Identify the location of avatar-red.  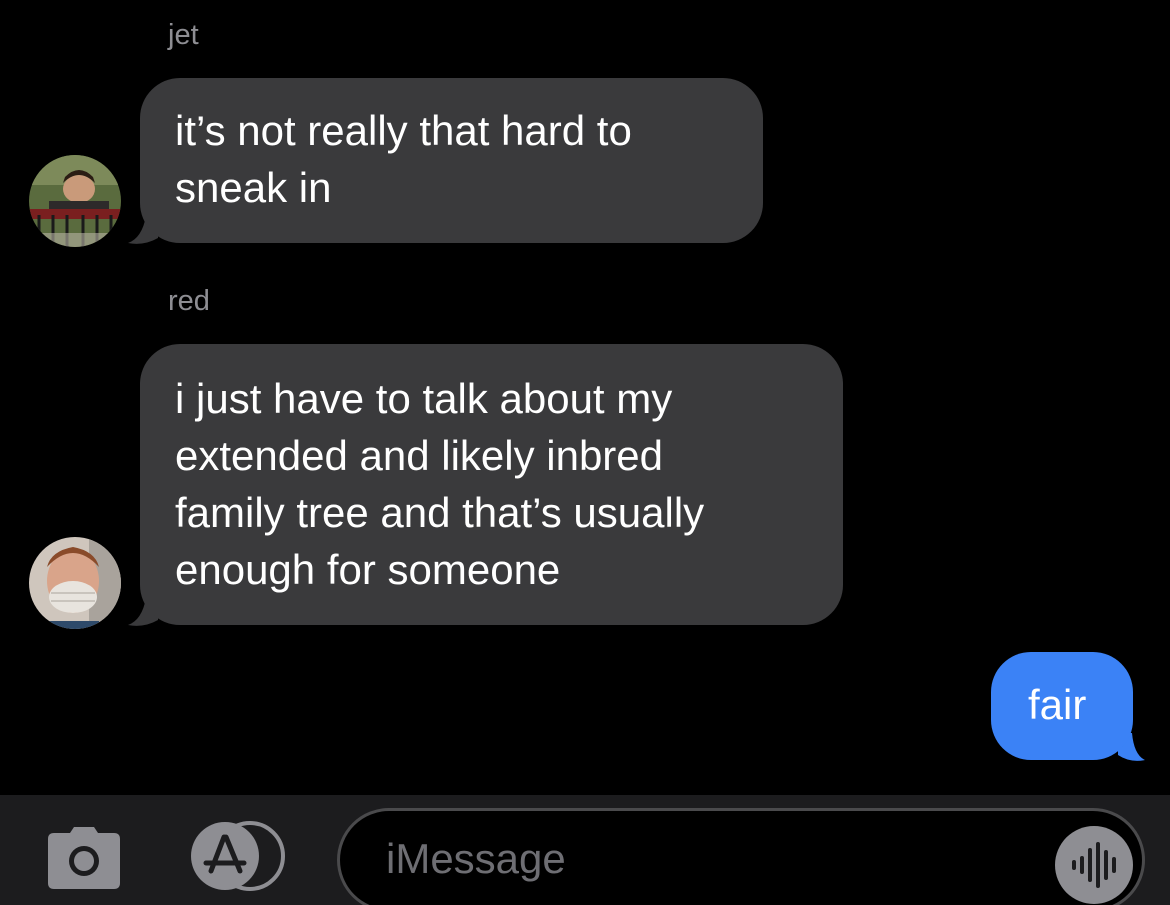
(75, 583).